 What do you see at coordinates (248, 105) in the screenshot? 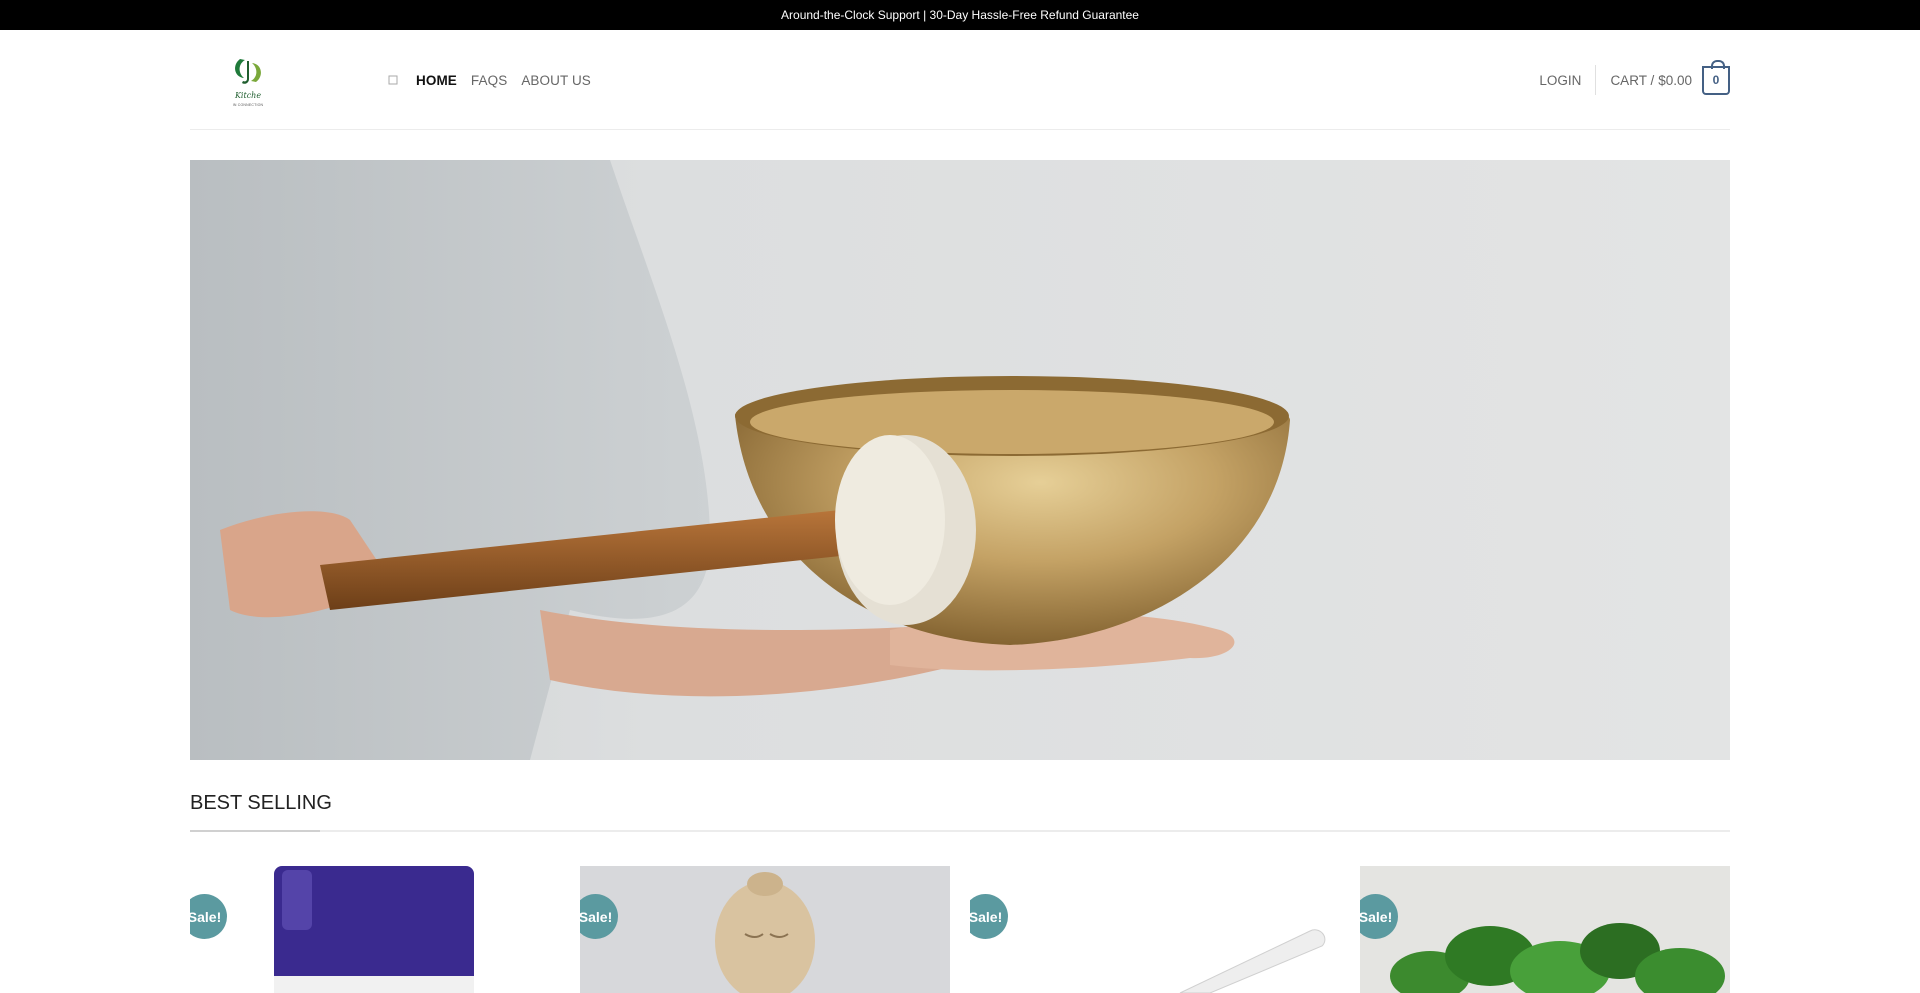
I see `logo-tagline: IN CONNECTION` at bounding box center [248, 105].